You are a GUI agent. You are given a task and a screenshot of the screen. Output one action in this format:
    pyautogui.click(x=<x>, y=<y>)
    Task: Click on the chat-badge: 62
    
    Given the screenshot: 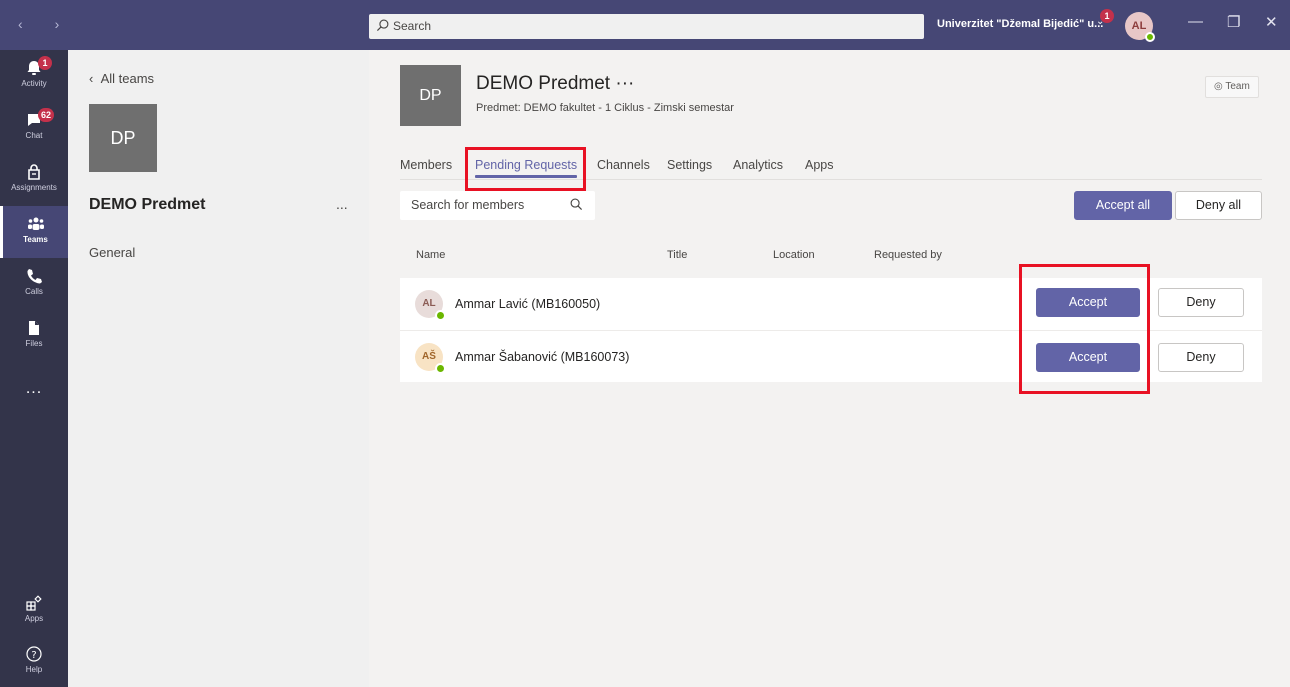 What is the action you would take?
    pyautogui.click(x=46, y=115)
    